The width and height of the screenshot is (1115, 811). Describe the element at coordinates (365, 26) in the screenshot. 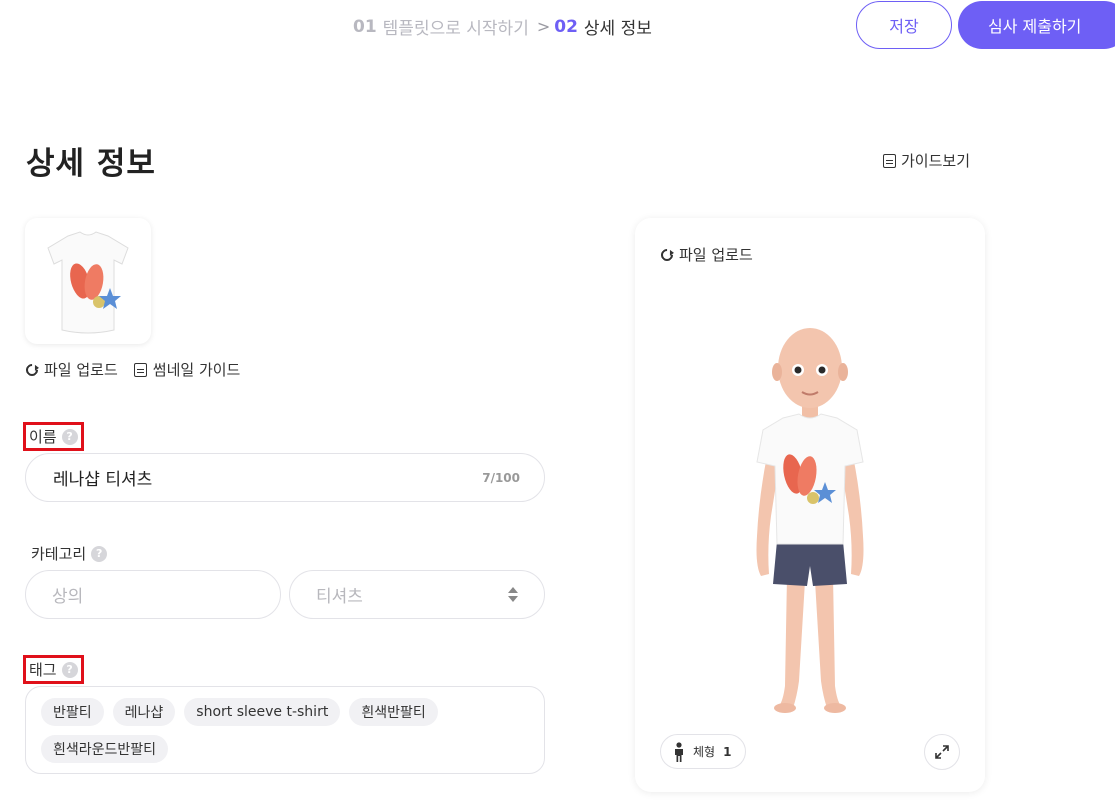

I see `step1-number: 01` at that location.